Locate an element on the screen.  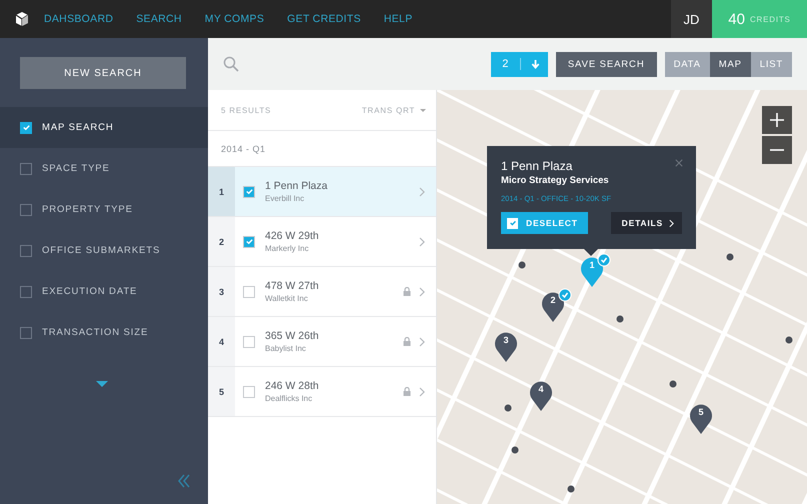
map-pin: 2 is located at coordinates (553, 307).